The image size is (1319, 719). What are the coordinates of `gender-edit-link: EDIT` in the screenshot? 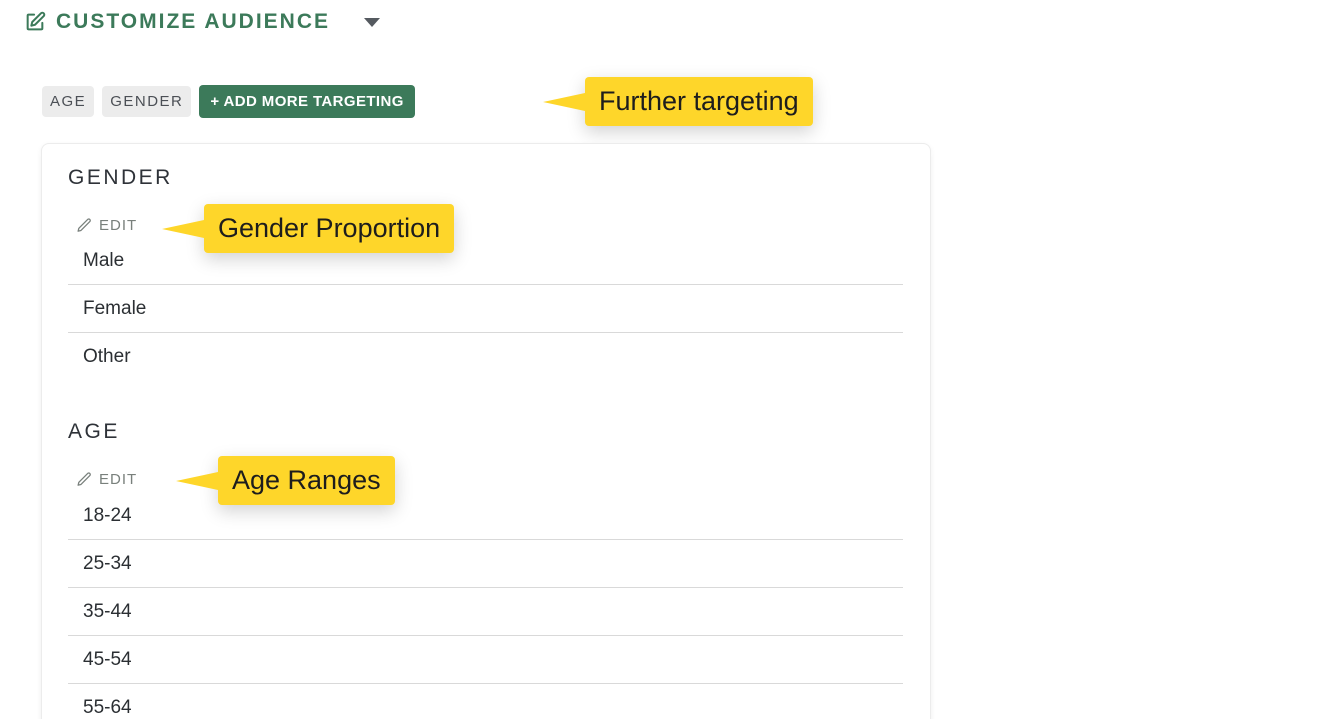 It's located at (106, 225).